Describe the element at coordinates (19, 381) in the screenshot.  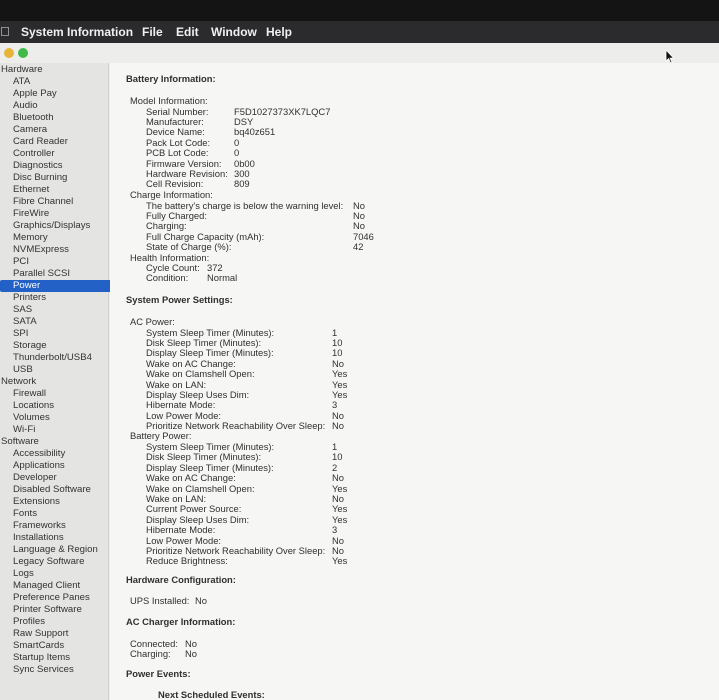
I see `sidebar-category-network: Network` at that location.